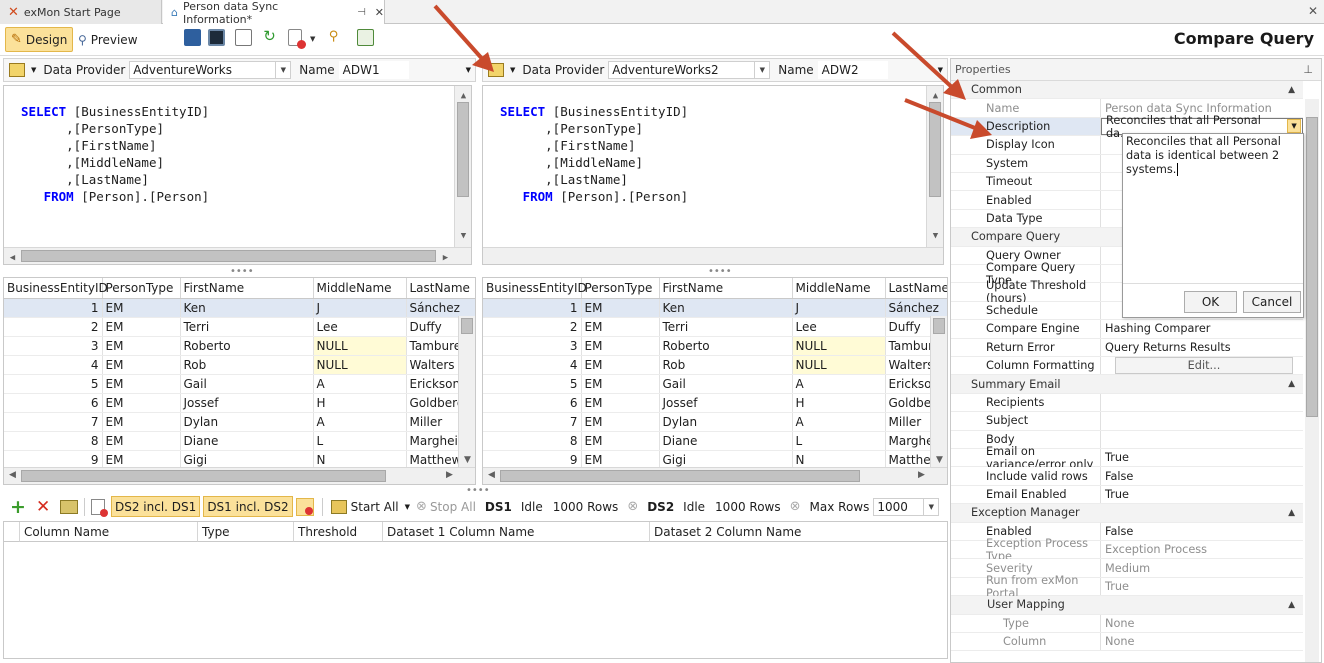 The image size is (1324, 663). What do you see at coordinates (19, 507) in the screenshot?
I see `add-icon: +` at bounding box center [19, 507].